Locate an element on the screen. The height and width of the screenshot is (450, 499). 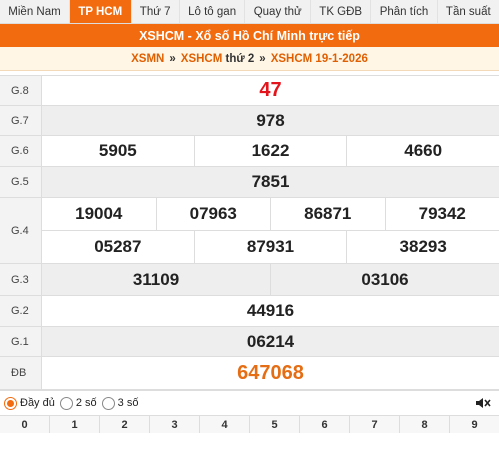
prize-label: ĐB is located at coordinates (21, 373).